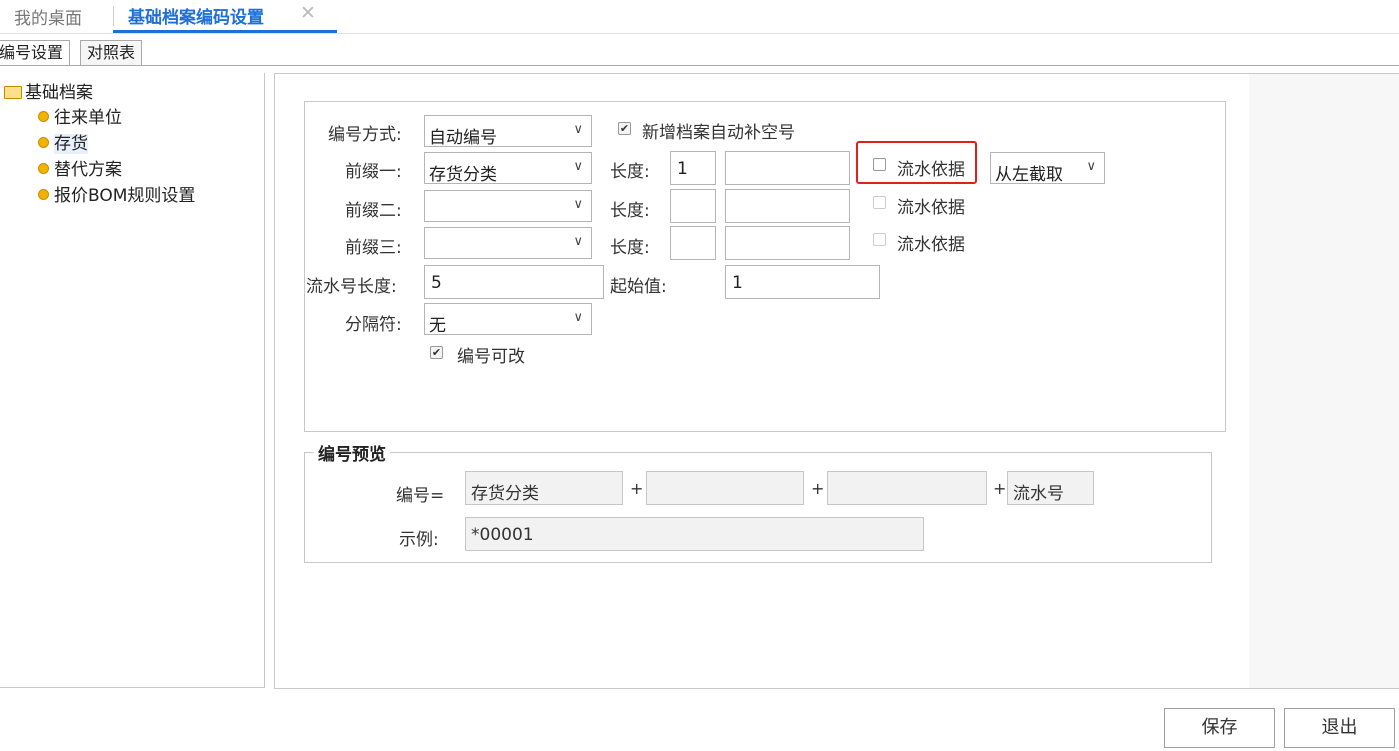  What do you see at coordinates (436, 352) in the screenshot?
I see `editable-checkbox: ✔` at bounding box center [436, 352].